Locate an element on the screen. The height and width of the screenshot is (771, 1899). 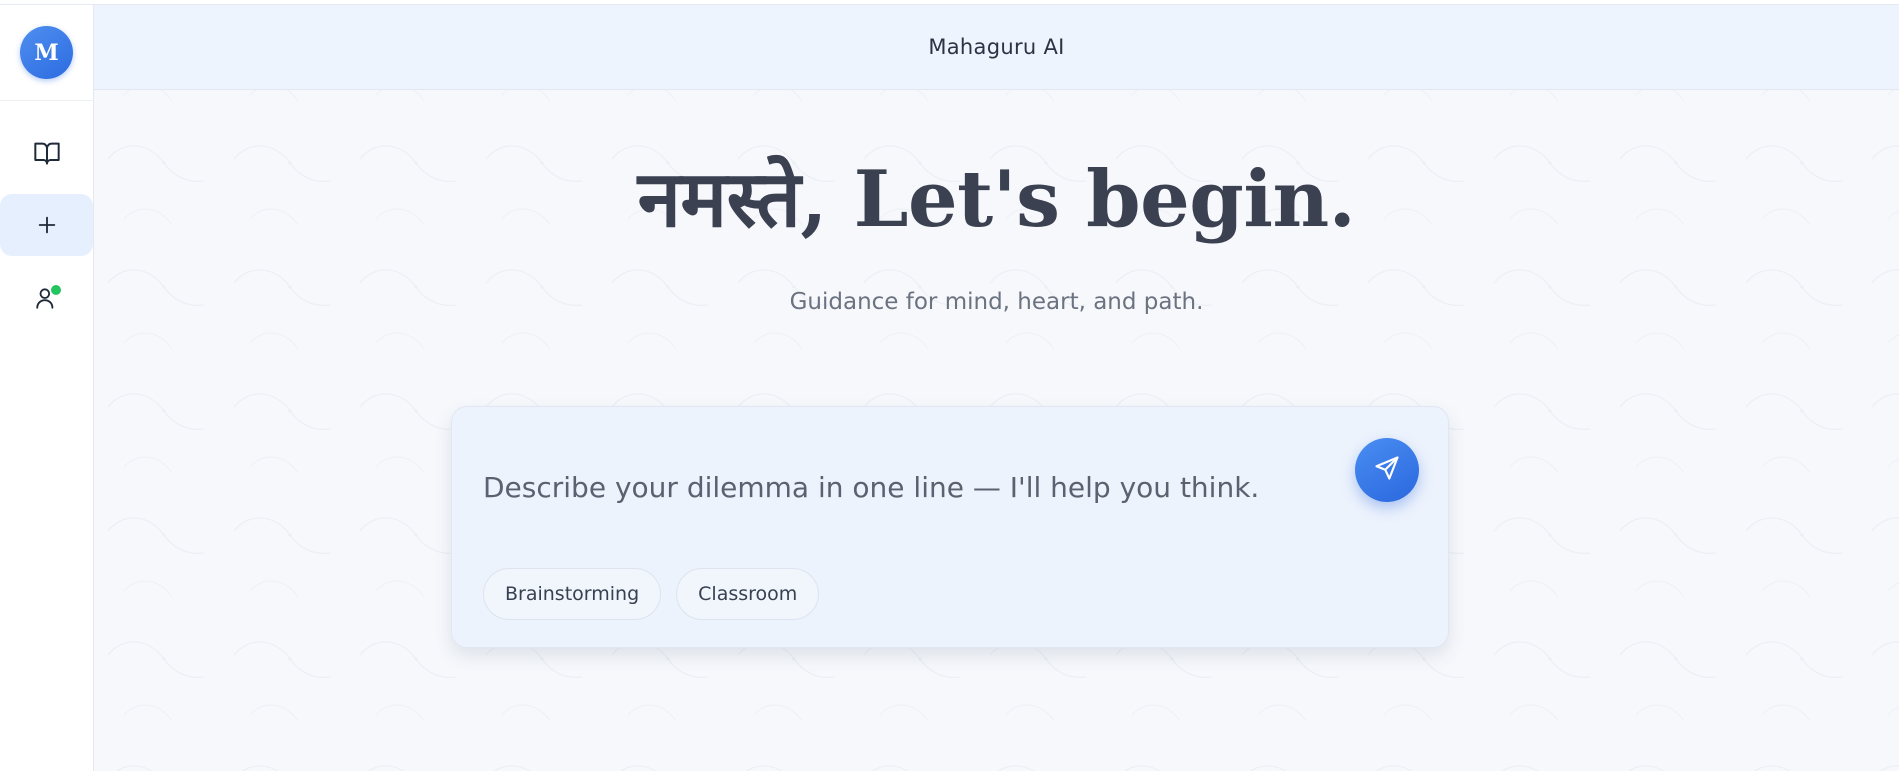
app-header: Mahaguru AI is located at coordinates (996, 47).